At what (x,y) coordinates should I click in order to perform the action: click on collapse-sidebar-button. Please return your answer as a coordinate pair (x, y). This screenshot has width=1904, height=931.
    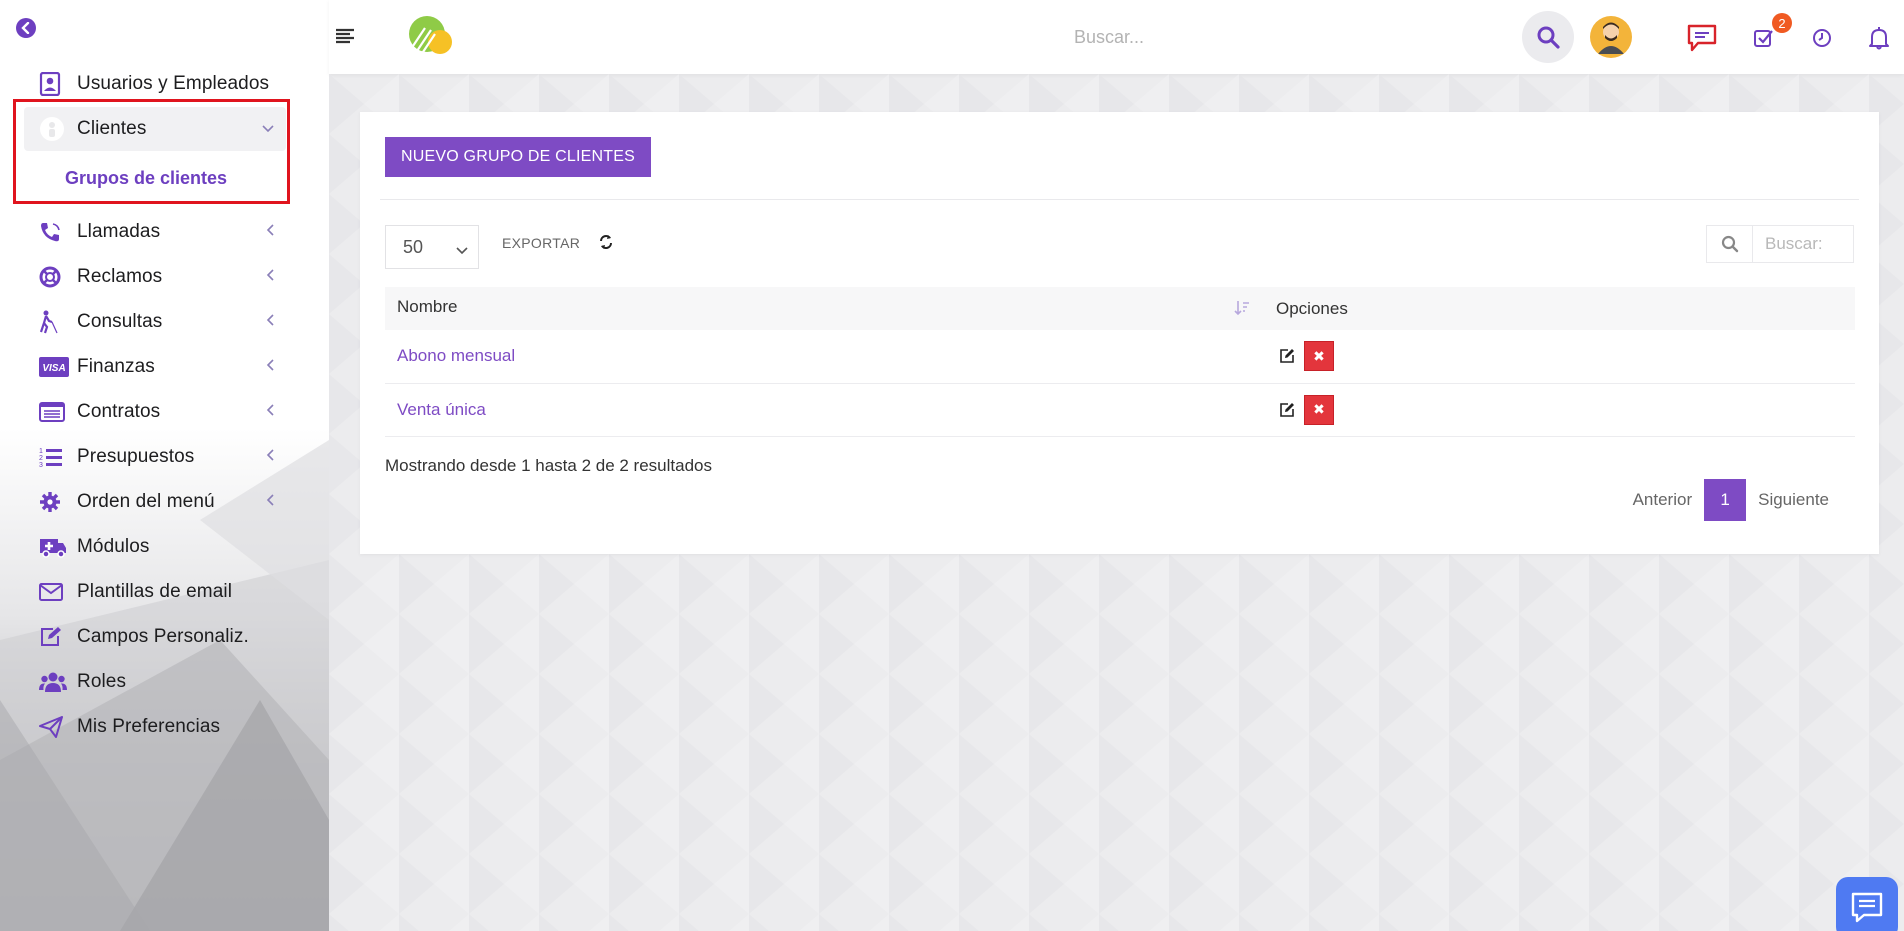
    Looking at the image, I should click on (26, 28).